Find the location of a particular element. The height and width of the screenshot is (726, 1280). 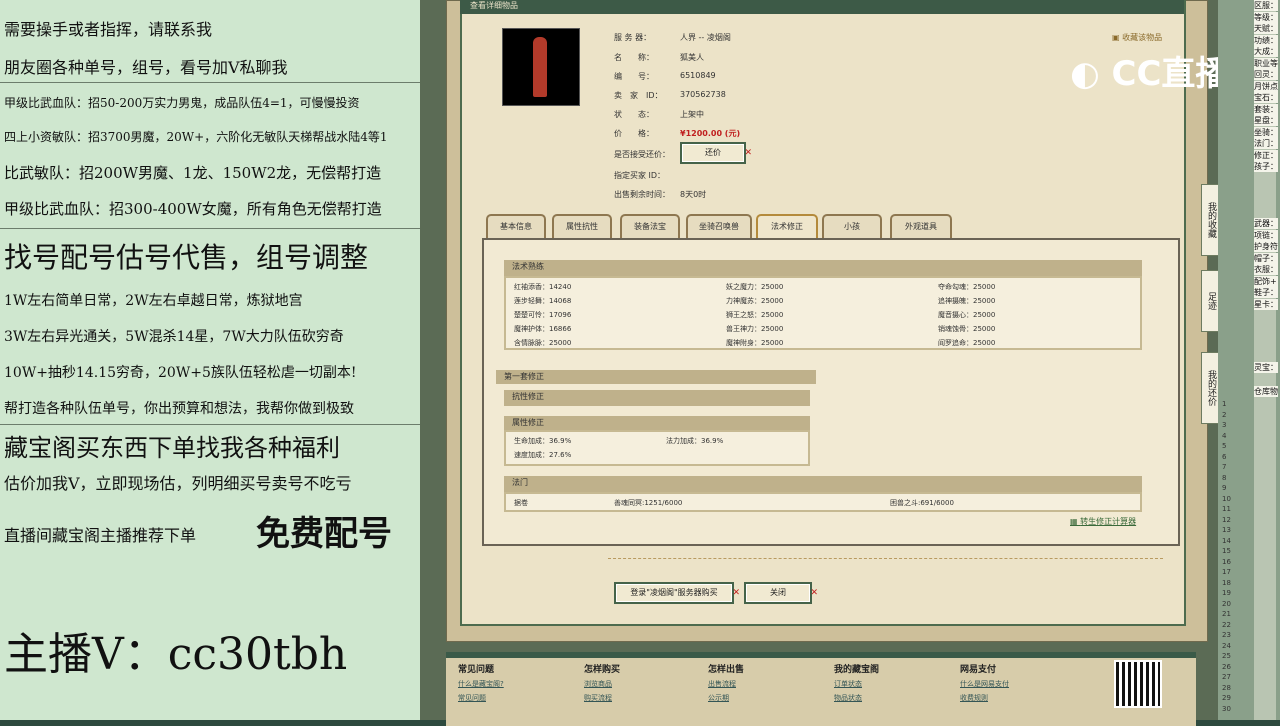

promo-line: 估价加我V，立即现场估，列明细买号卖号不吃亏 is located at coordinates (178, 483).